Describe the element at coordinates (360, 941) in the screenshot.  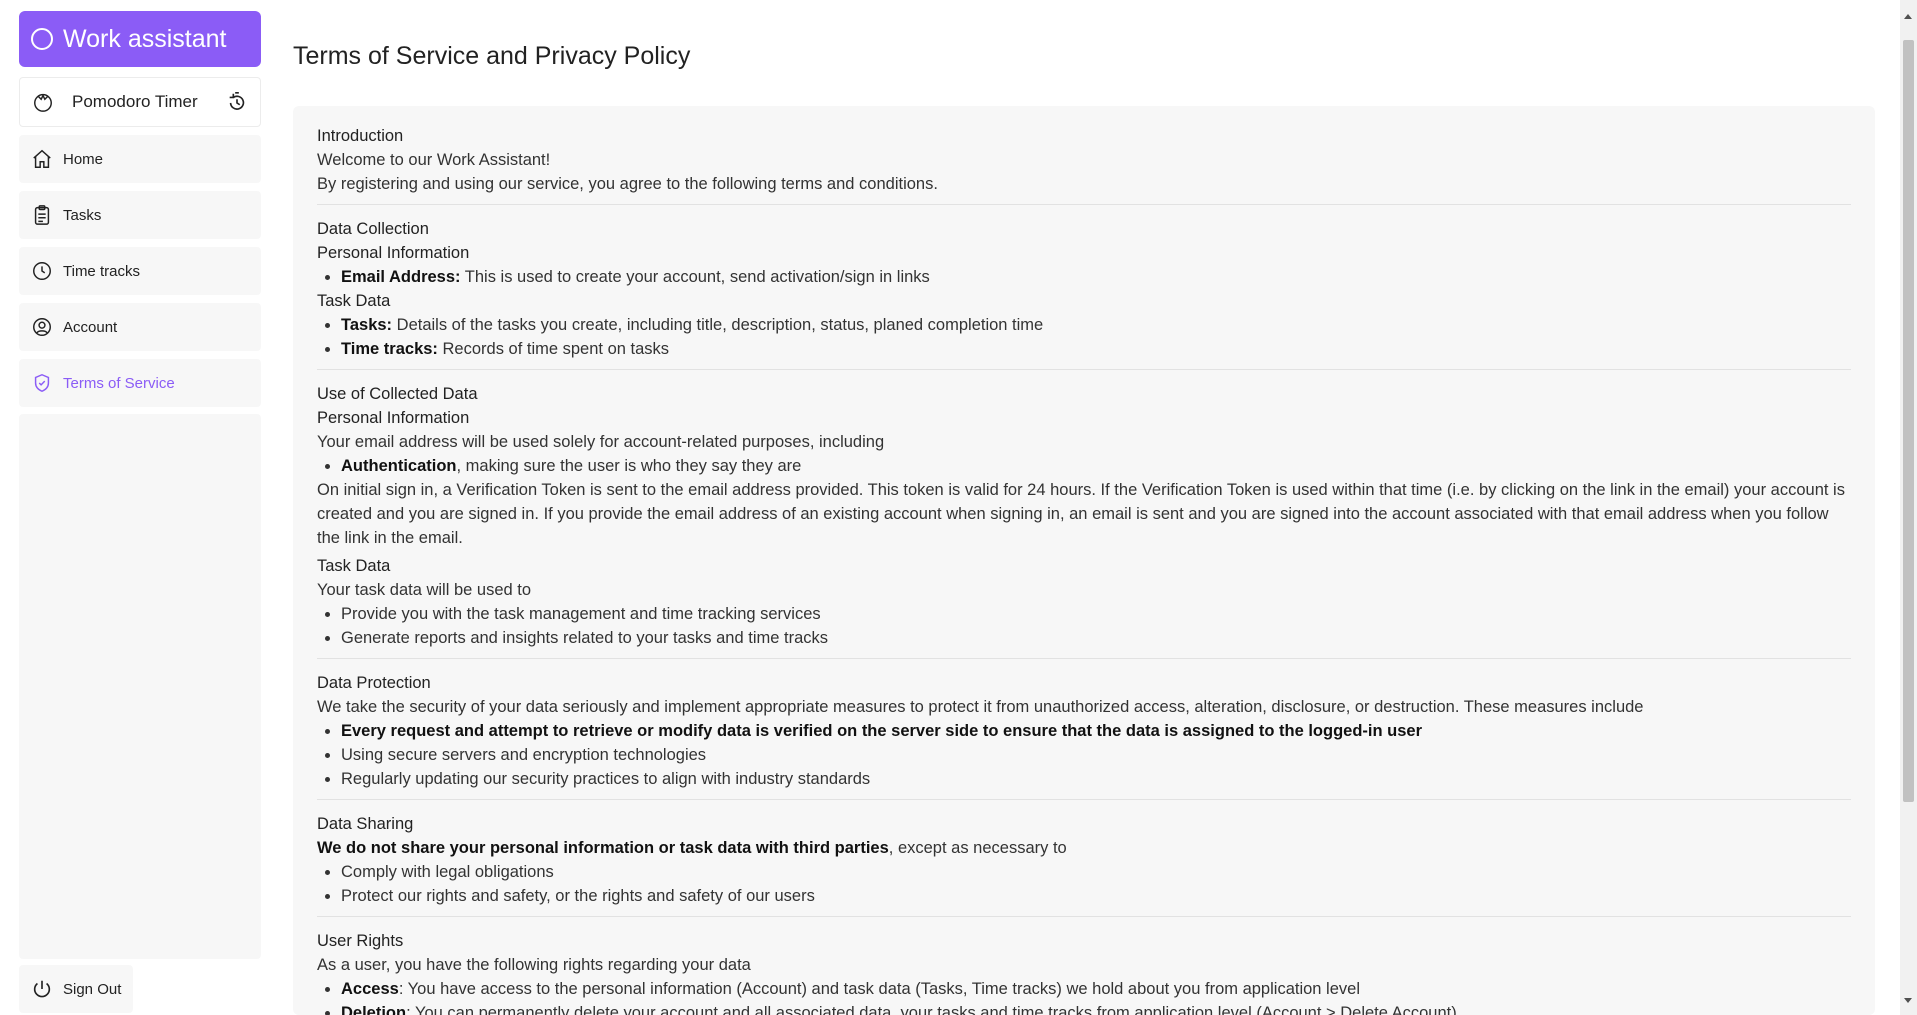
I see `section-title: User Rights` at that location.